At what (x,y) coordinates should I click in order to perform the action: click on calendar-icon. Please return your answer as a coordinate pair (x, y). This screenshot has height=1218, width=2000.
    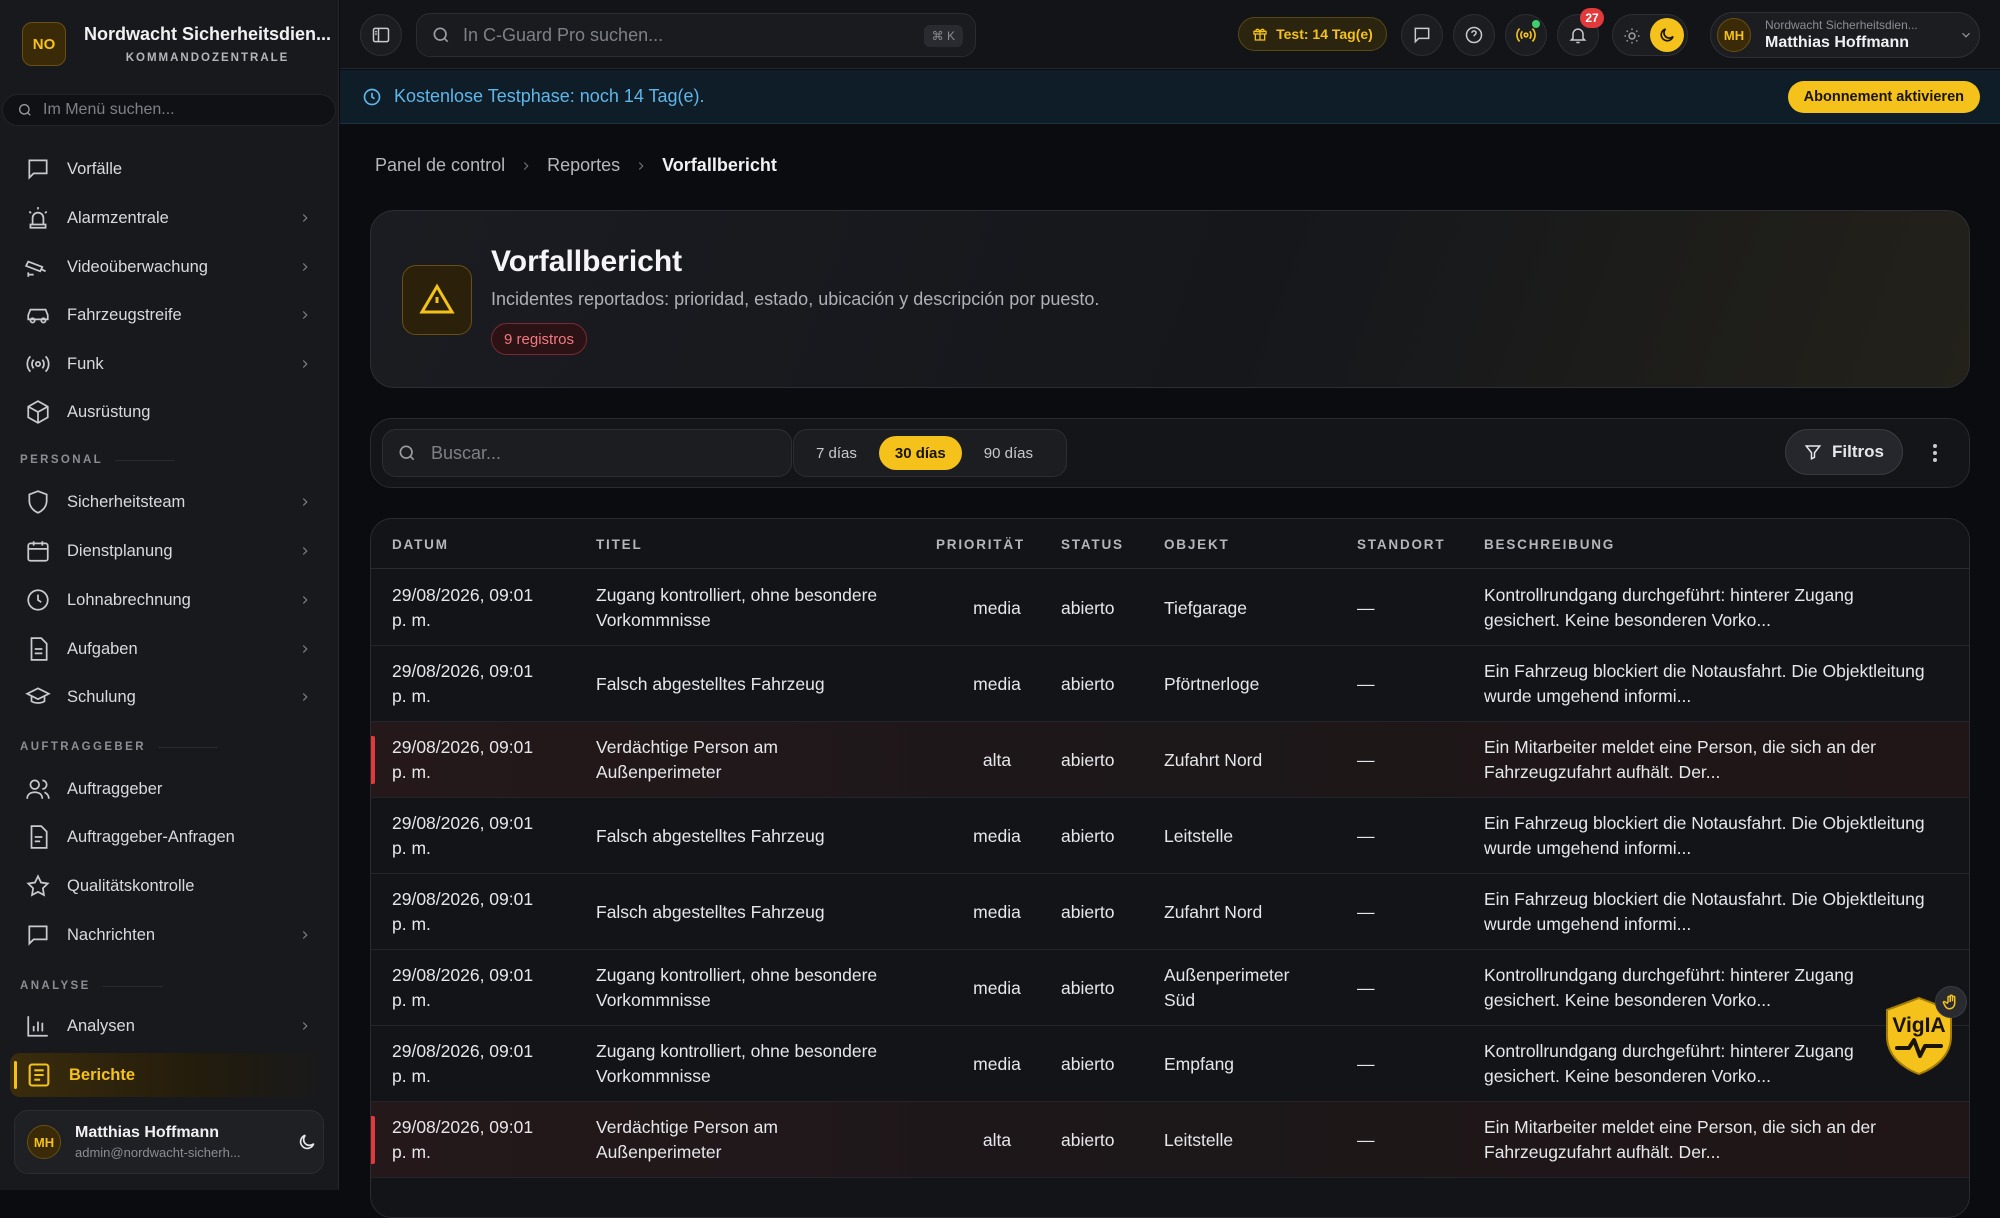
    Looking at the image, I should click on (38, 551).